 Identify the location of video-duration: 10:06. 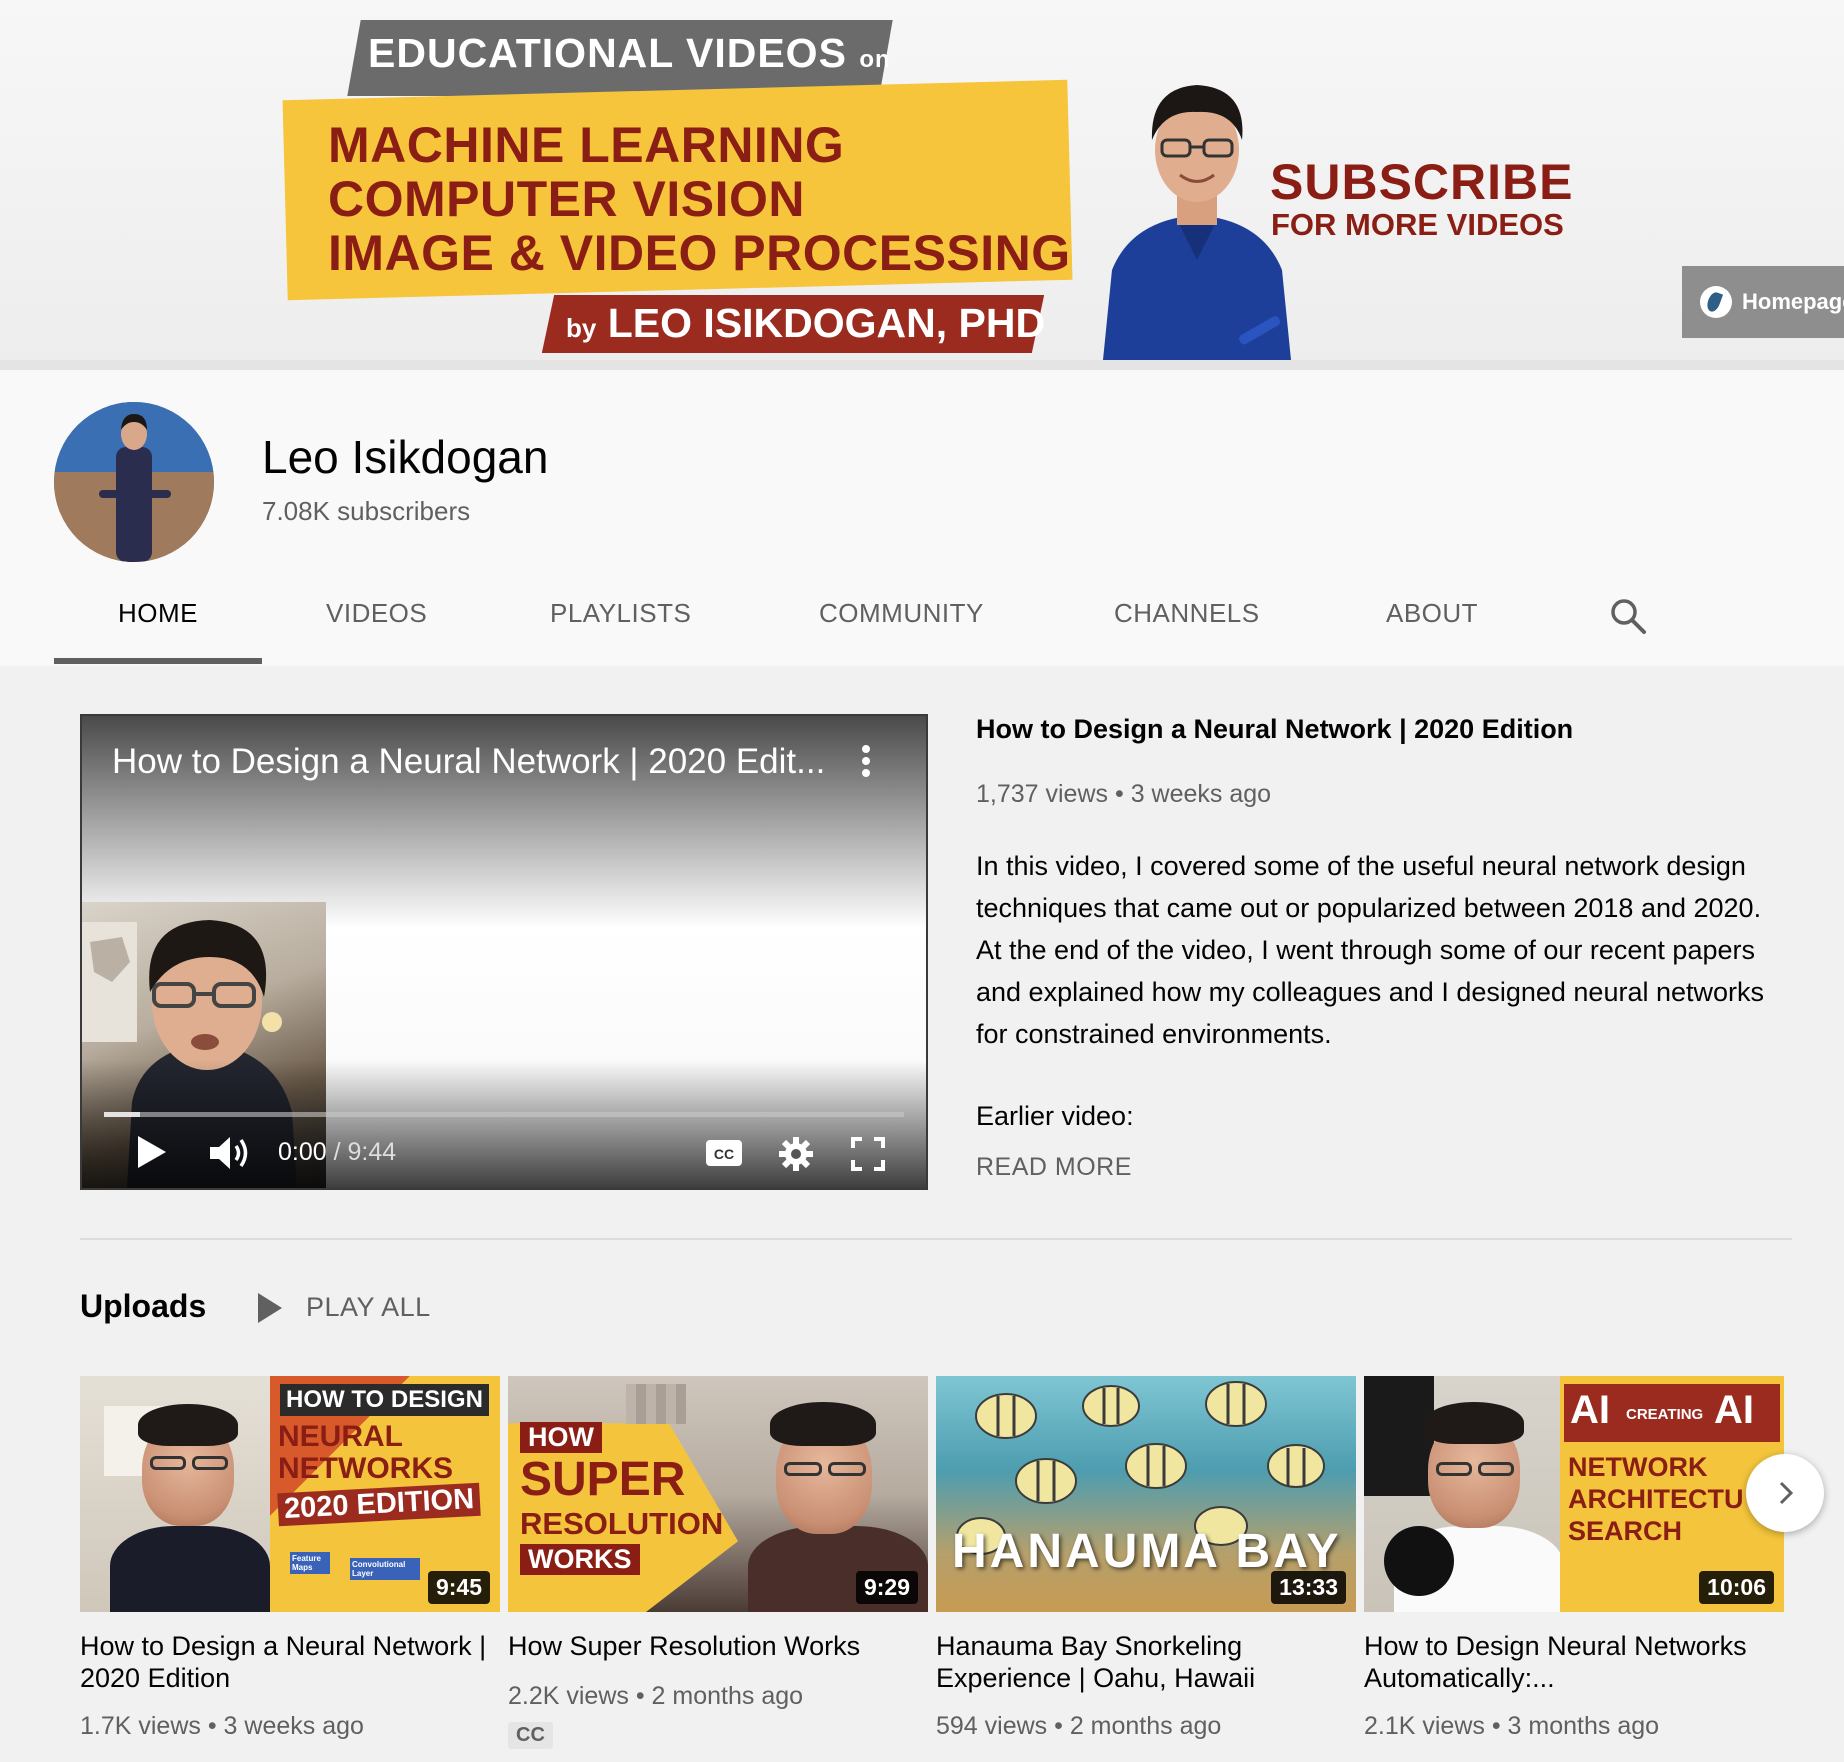
(1736, 1587).